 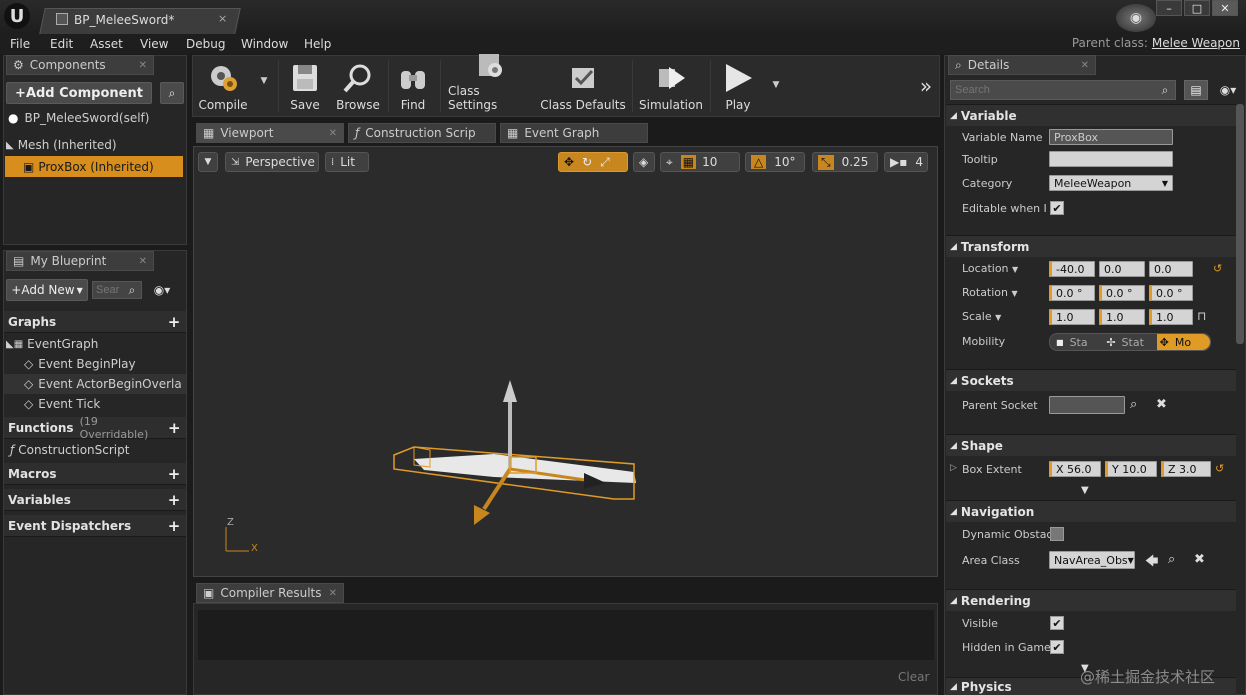 What do you see at coordinates (95, 526) in the screenshot?
I see `dispatchers-header: Event Dispatchers +` at bounding box center [95, 526].